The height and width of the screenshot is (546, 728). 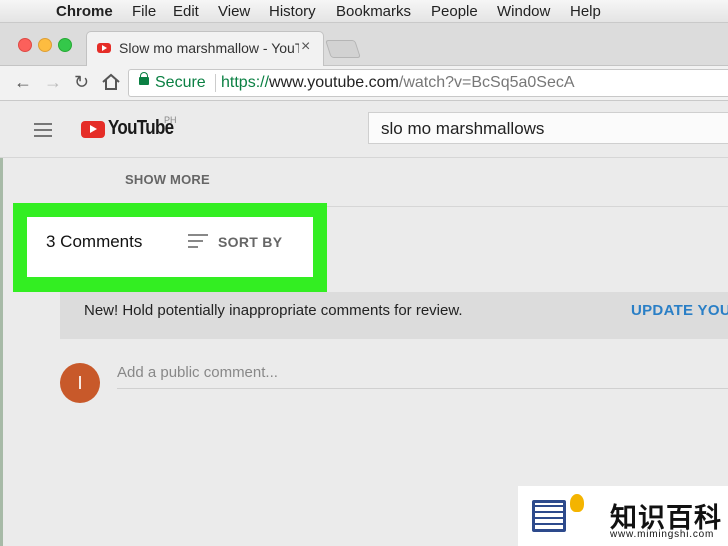 I want to click on highlight-box: 3 Comments SORT BY, so click(x=170, y=247).